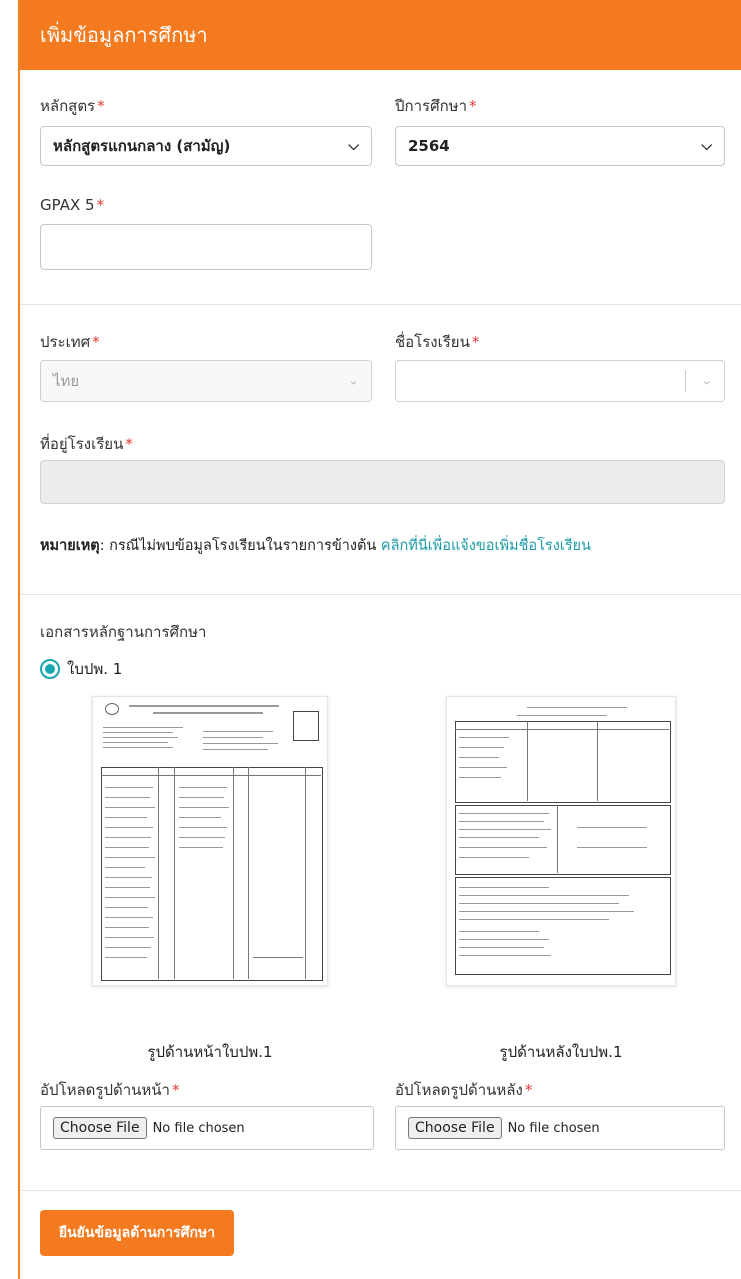  Describe the element at coordinates (112, 709) in the screenshot. I see `emblem-icon` at that location.